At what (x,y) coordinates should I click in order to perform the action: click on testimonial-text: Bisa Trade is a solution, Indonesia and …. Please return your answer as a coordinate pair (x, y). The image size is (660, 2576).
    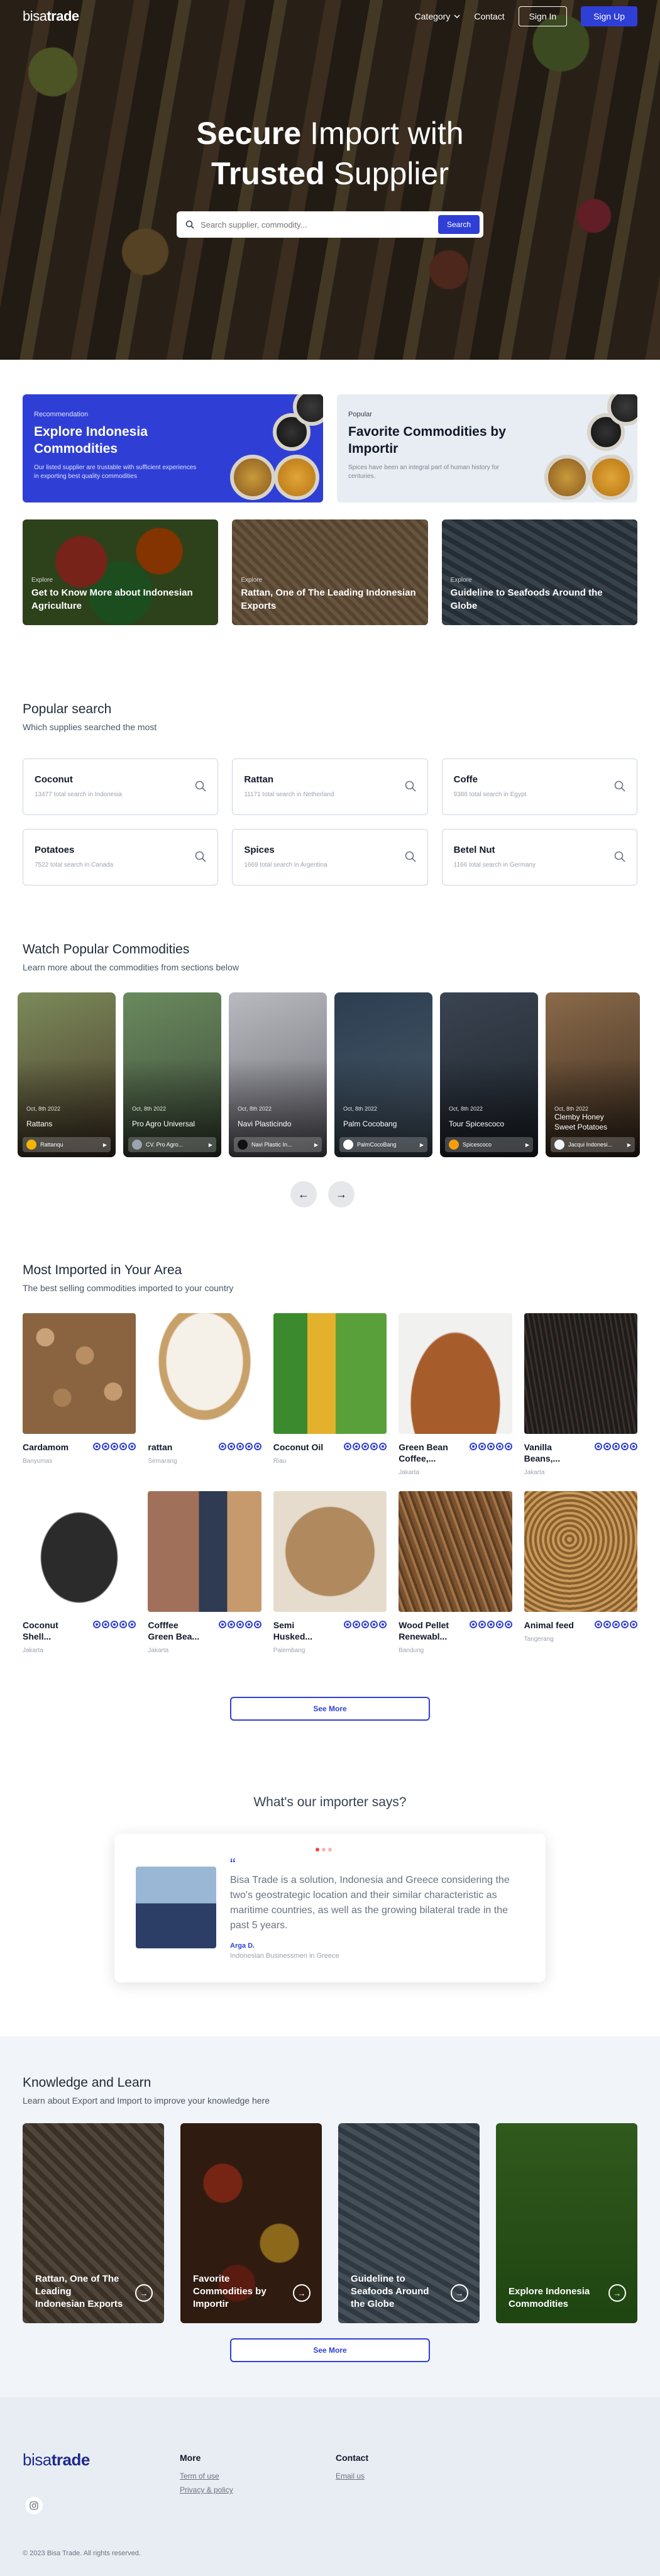
    Looking at the image, I should click on (370, 1903).